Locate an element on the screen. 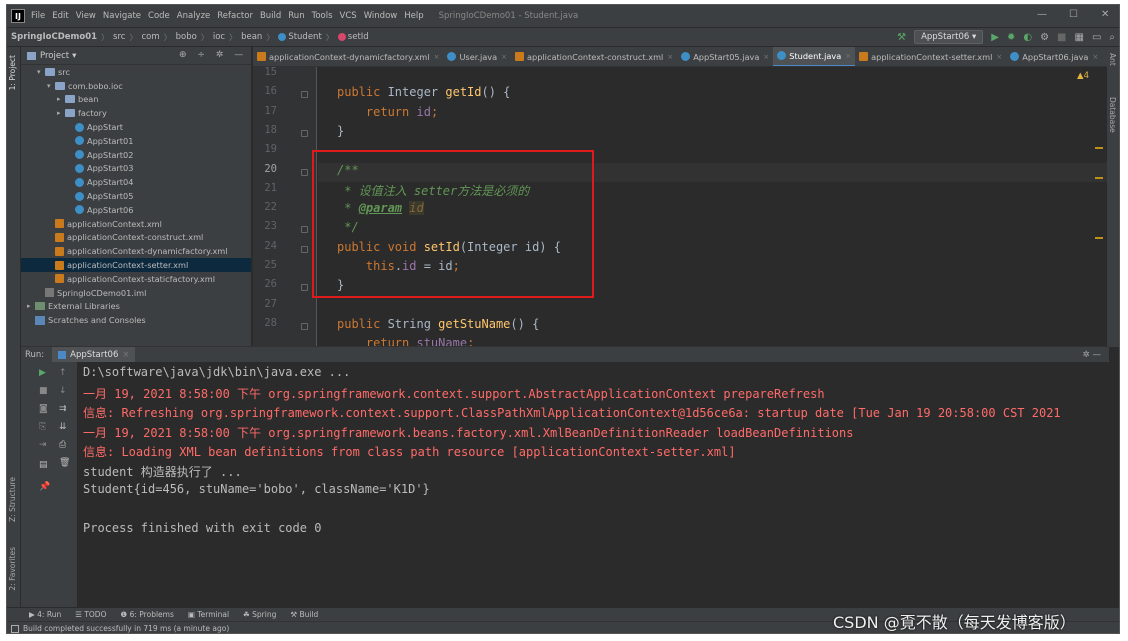  breadcrumb-ioc: ioc is located at coordinates (219, 37).